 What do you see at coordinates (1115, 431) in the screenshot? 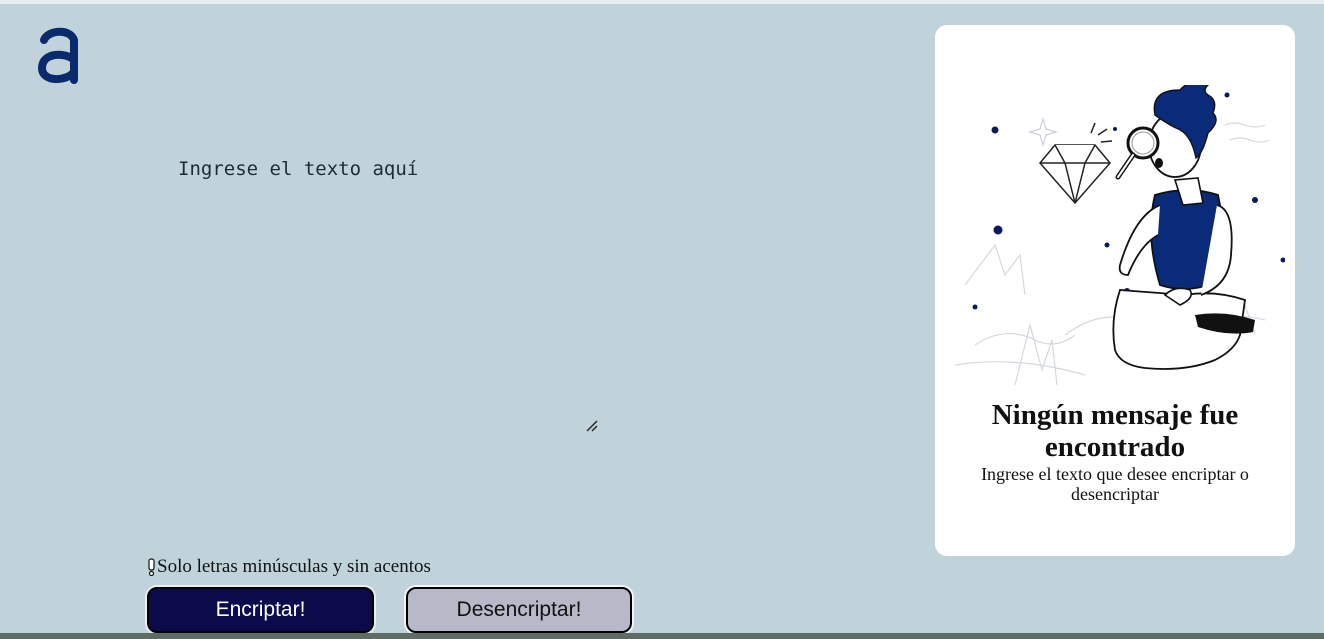
I see `result-title: Ningún mensaje fue encontrado` at bounding box center [1115, 431].